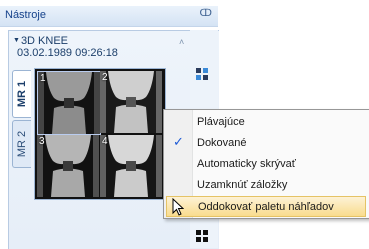  Describe the element at coordinates (206, 13) in the screenshot. I see `pin-icon: ↀ` at that location.